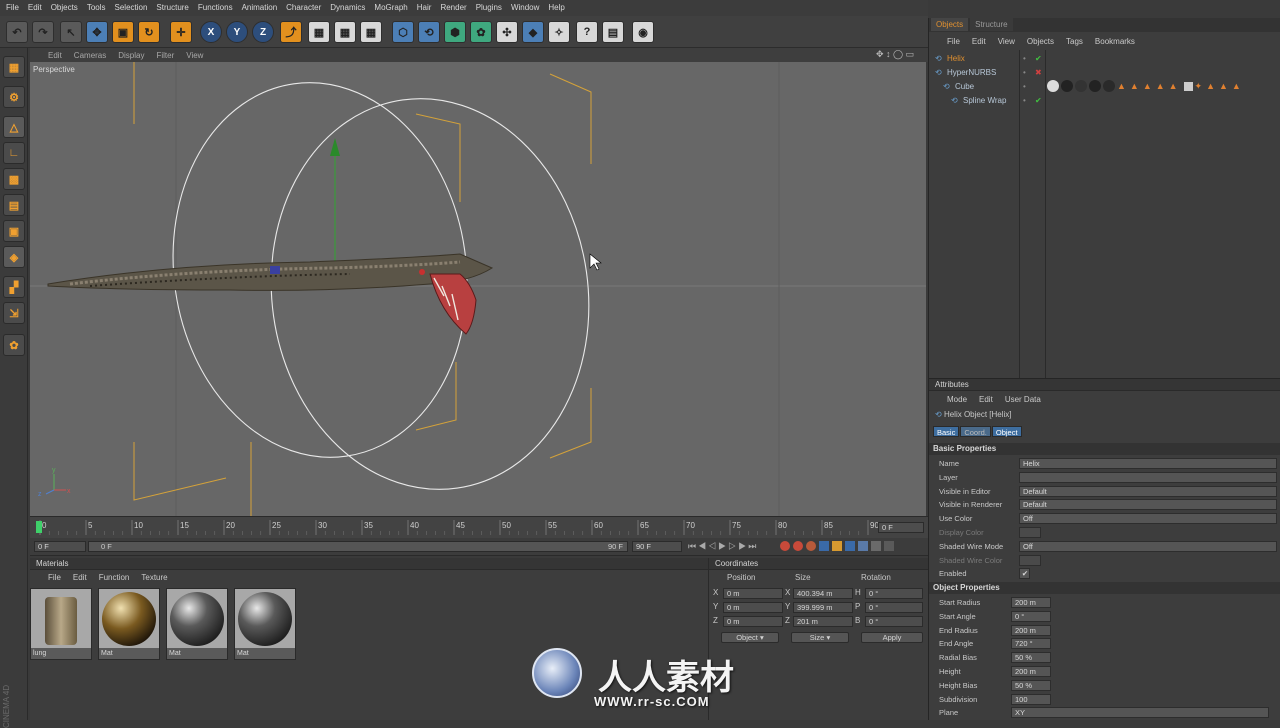 This screenshot has width=1280, height=728. Describe the element at coordinates (149, 32) in the screenshot. I see `rotate-icon: ↻` at that location.